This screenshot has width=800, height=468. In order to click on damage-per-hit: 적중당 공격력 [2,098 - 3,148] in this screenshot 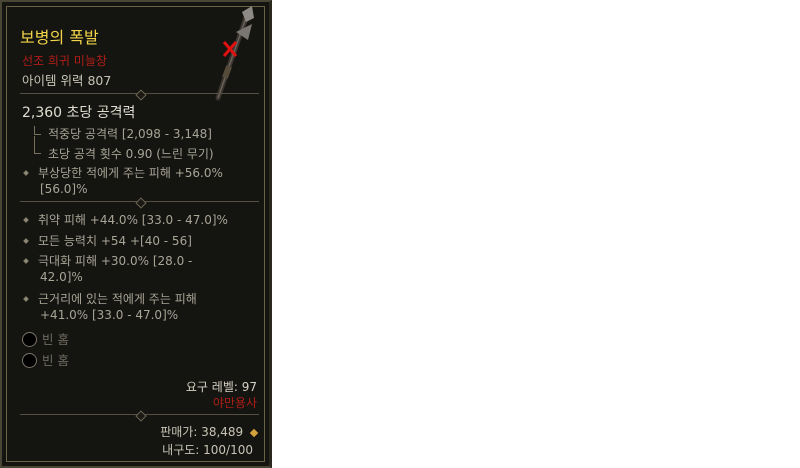, I will do `click(130, 134)`.